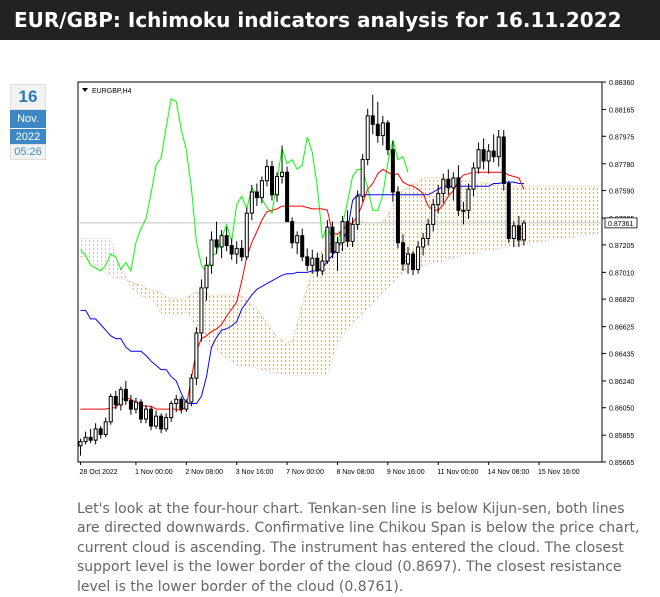 The width and height of the screenshot is (660, 597). I want to click on date-time: 05:26, so click(28, 152).